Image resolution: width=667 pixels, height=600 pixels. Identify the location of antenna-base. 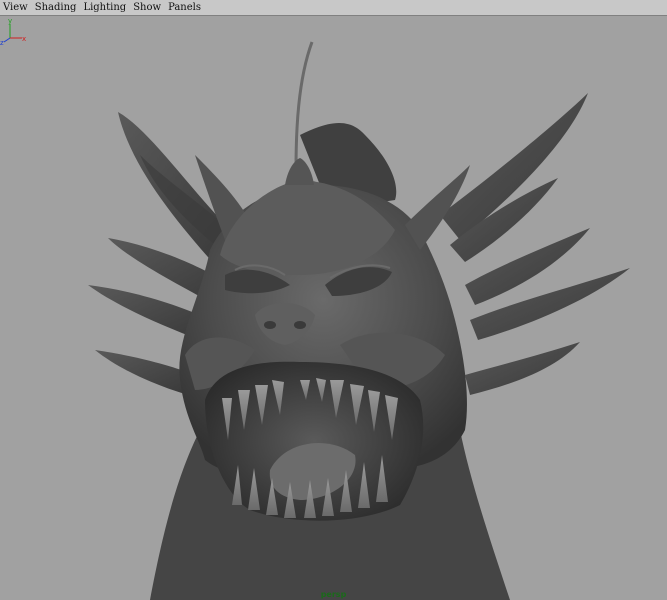
(299, 171).